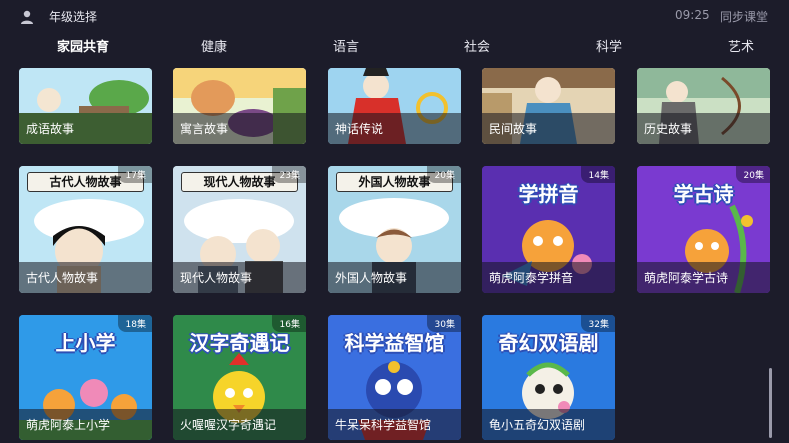  I want to click on video-card: 民间故事, so click(548, 106).